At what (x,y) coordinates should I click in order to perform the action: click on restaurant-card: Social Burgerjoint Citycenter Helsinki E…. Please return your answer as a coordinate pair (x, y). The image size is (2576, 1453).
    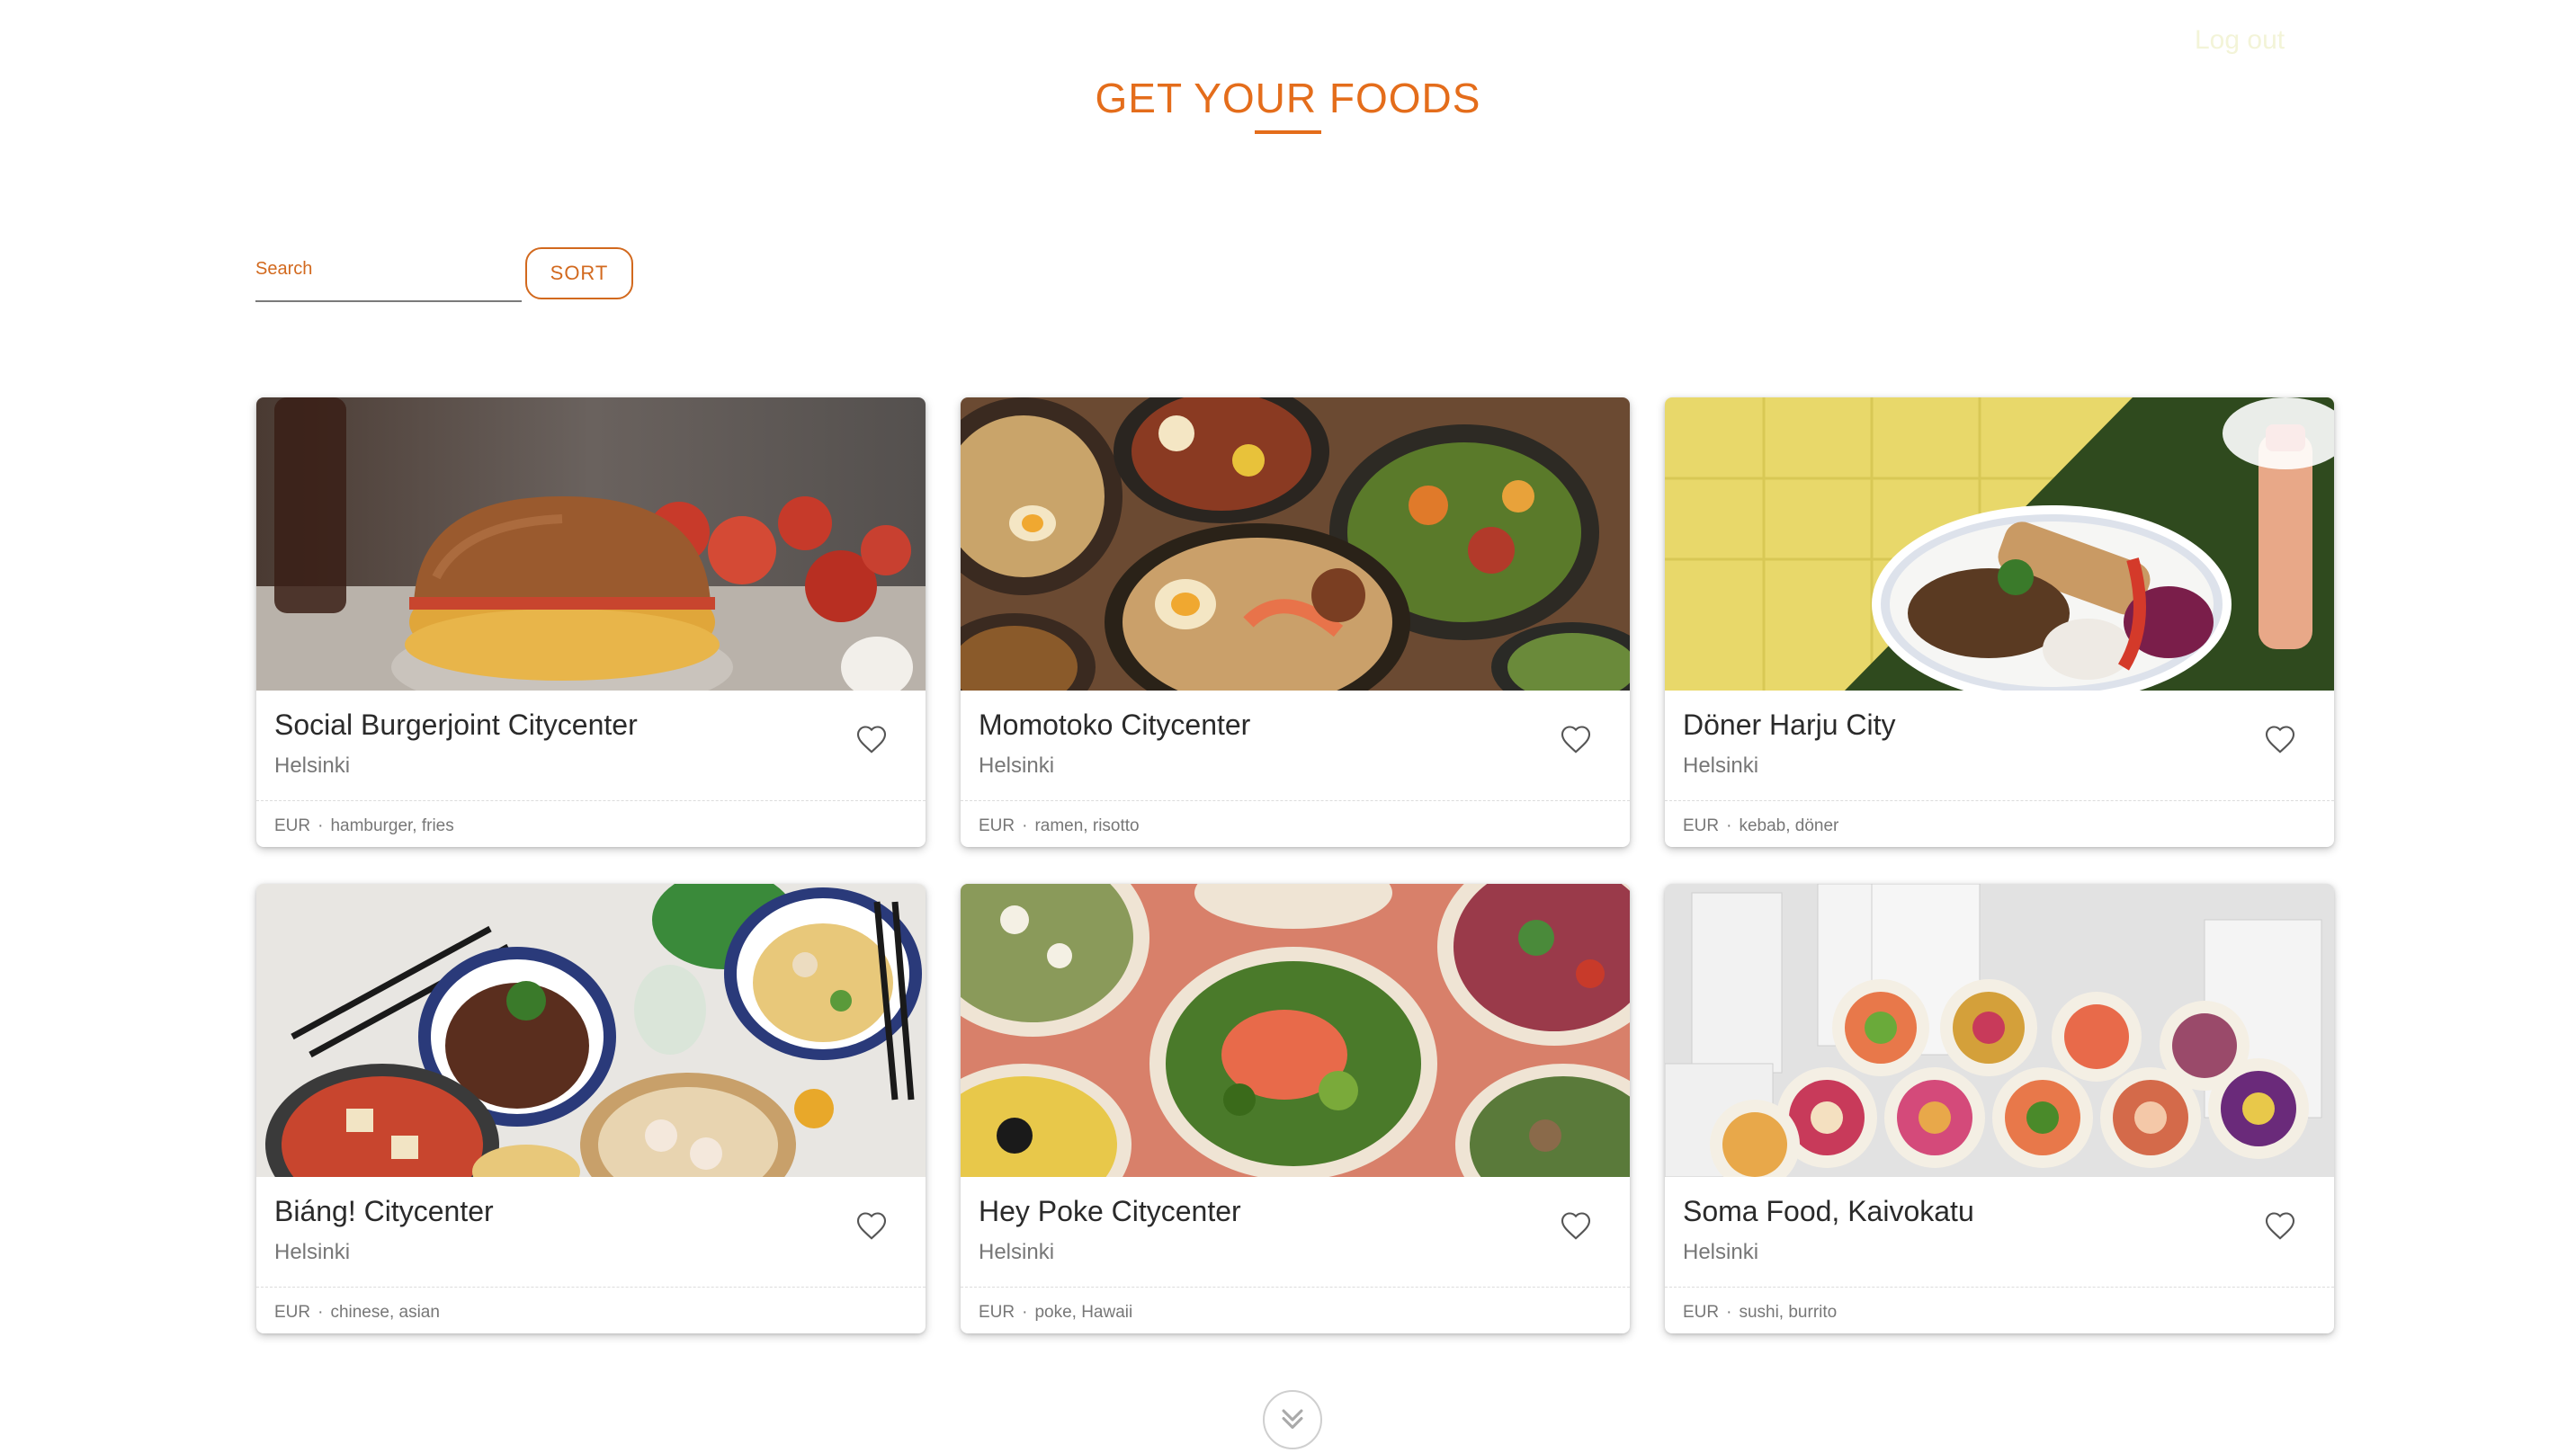
    Looking at the image, I should click on (591, 622).